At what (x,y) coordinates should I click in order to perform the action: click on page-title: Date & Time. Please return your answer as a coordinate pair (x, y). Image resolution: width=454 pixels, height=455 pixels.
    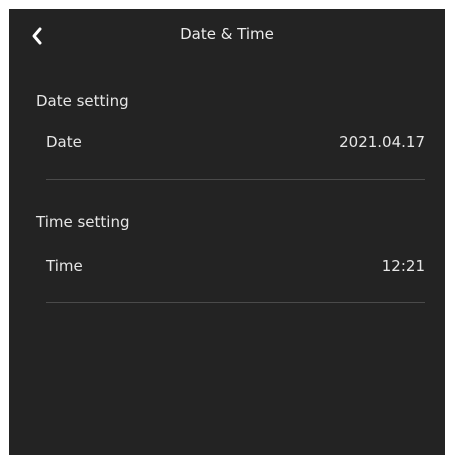
    Looking at the image, I should click on (227, 34).